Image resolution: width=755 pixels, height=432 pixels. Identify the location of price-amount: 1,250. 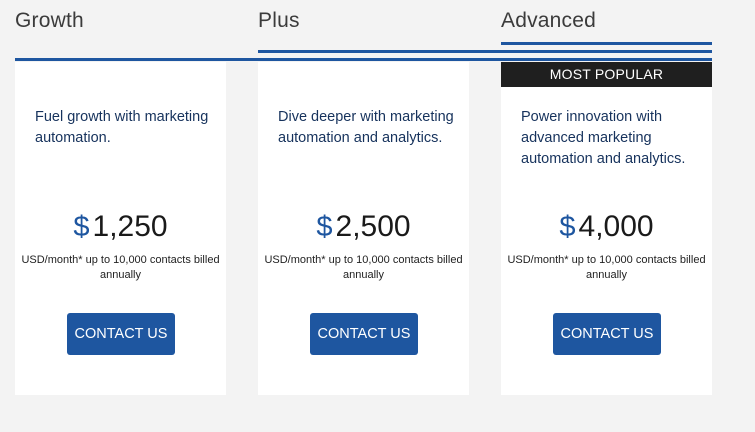
(130, 226).